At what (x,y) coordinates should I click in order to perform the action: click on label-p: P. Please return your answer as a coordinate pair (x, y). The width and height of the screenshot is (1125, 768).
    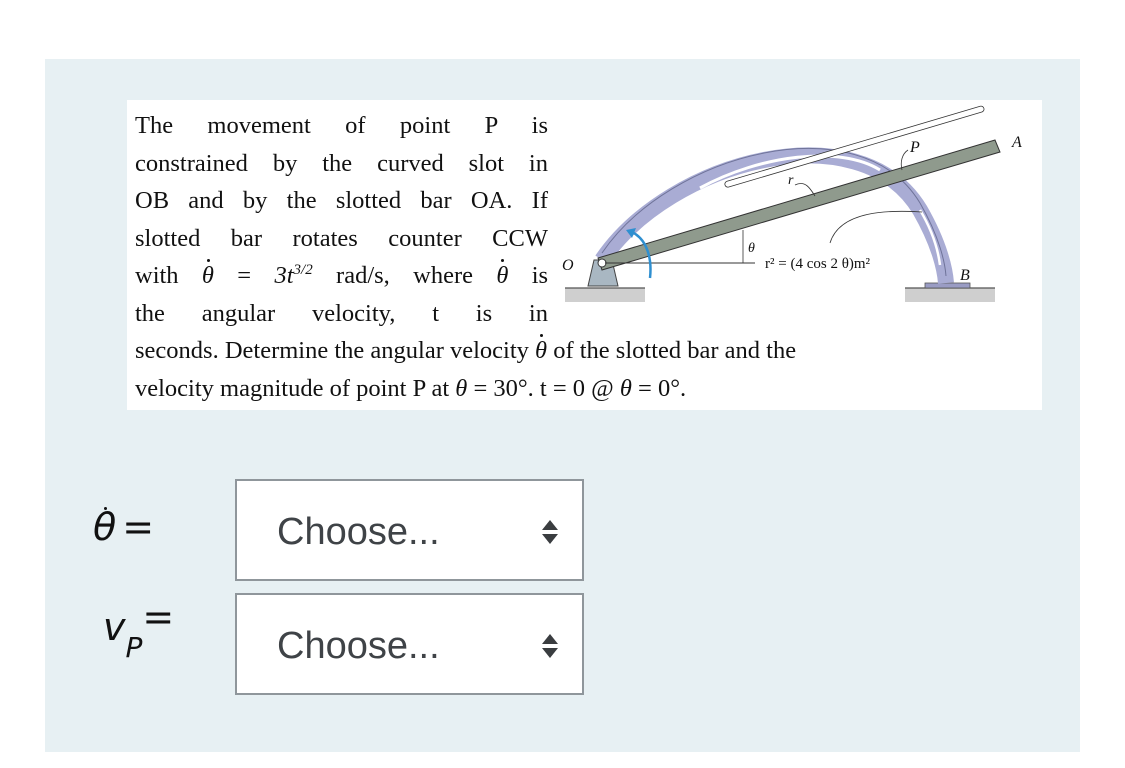
    Looking at the image, I should click on (914, 147).